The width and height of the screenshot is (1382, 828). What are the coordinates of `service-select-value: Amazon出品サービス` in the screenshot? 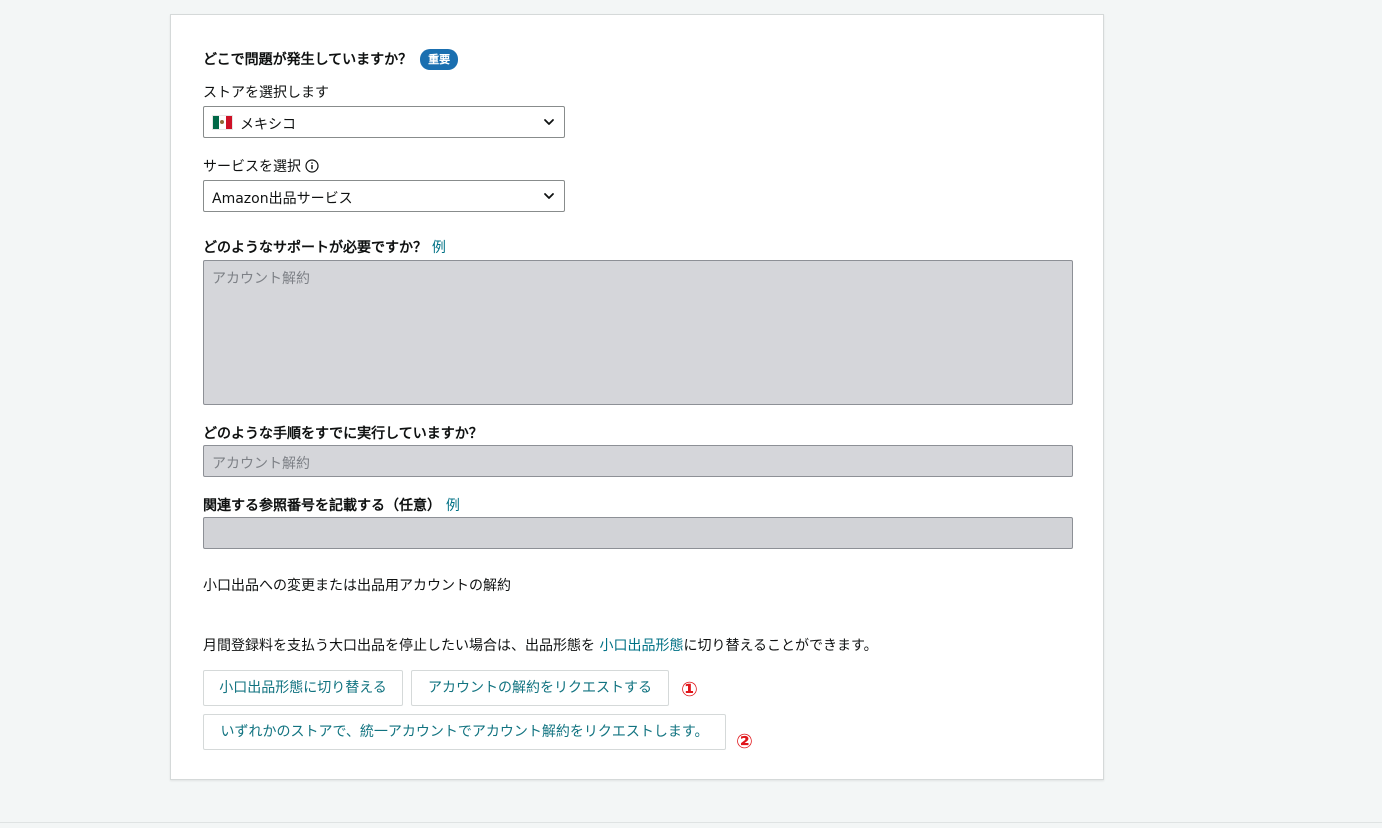 It's located at (282, 199).